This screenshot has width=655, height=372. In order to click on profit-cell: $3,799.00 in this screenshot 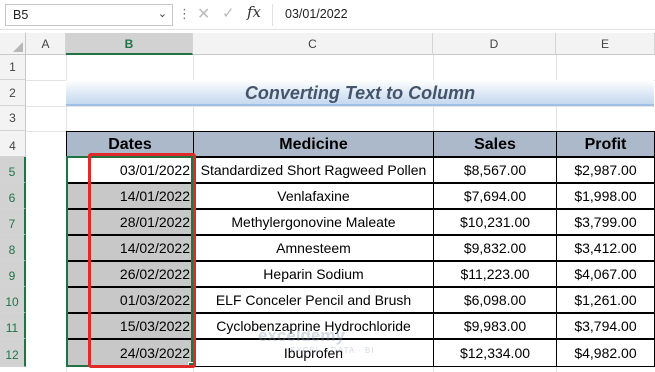, I will do `click(605, 222)`.